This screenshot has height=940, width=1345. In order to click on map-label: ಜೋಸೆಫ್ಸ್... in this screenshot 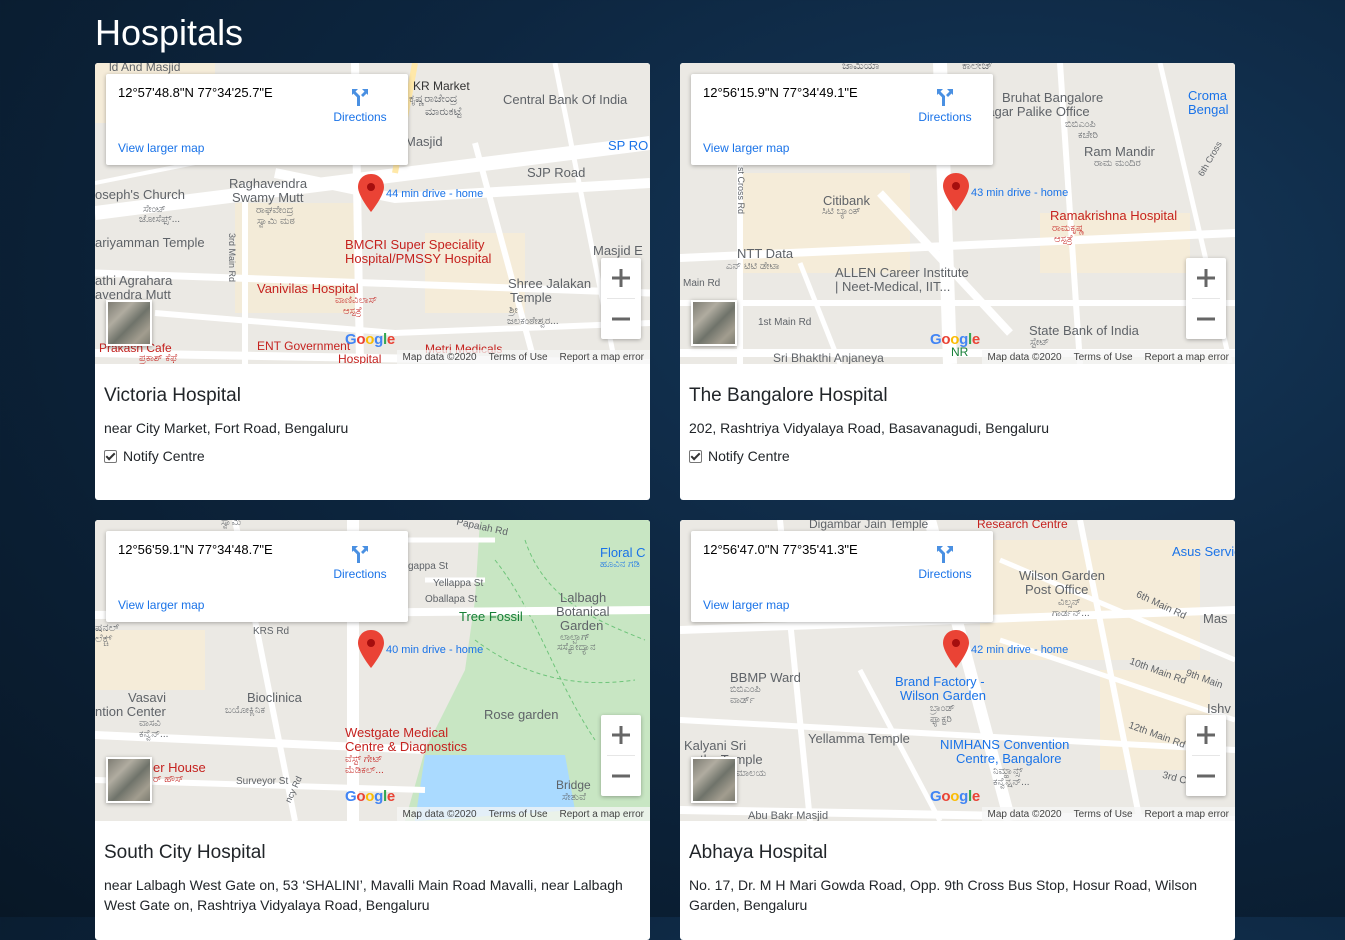, I will do `click(160, 219)`.